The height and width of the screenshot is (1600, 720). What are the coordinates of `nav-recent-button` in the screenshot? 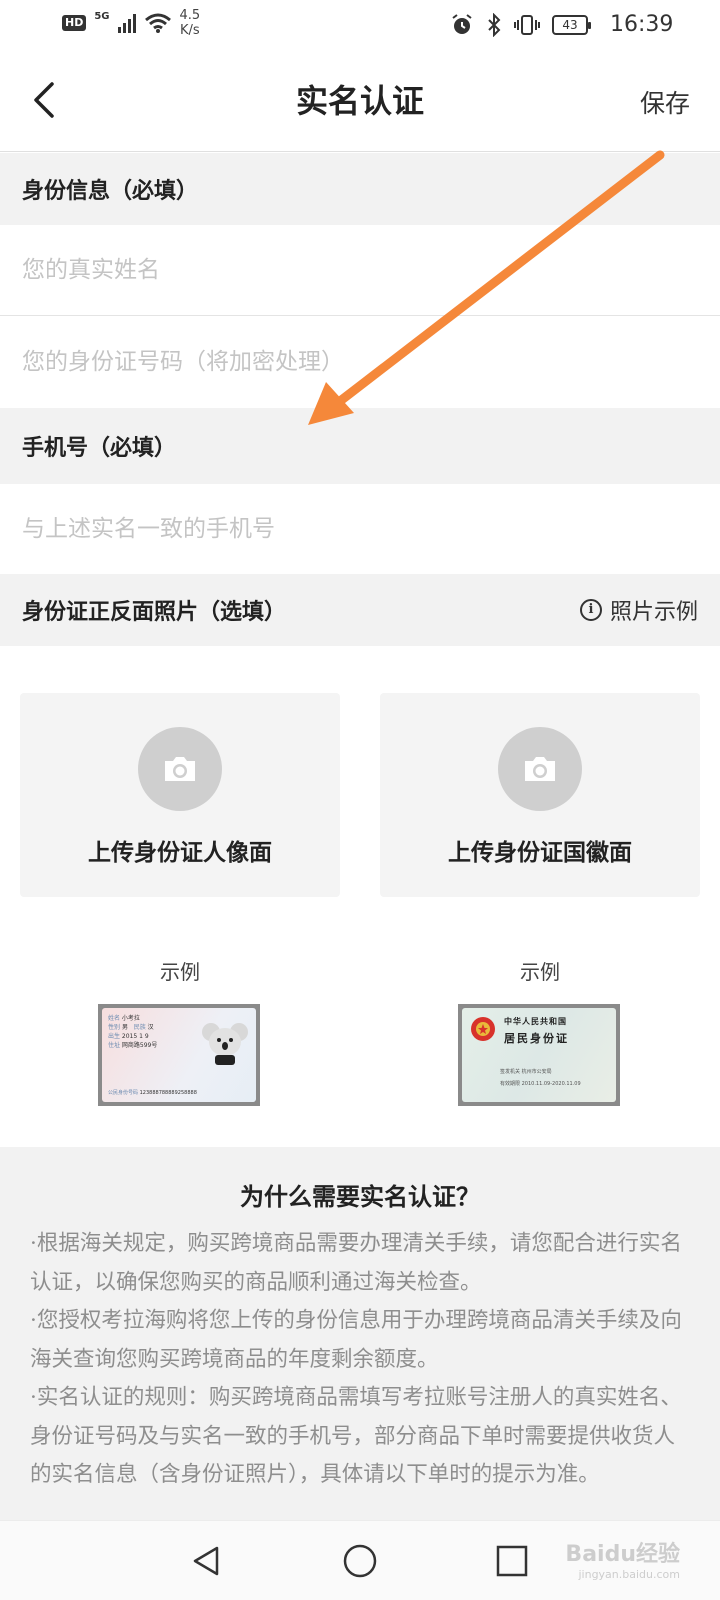 It's located at (512, 1561).